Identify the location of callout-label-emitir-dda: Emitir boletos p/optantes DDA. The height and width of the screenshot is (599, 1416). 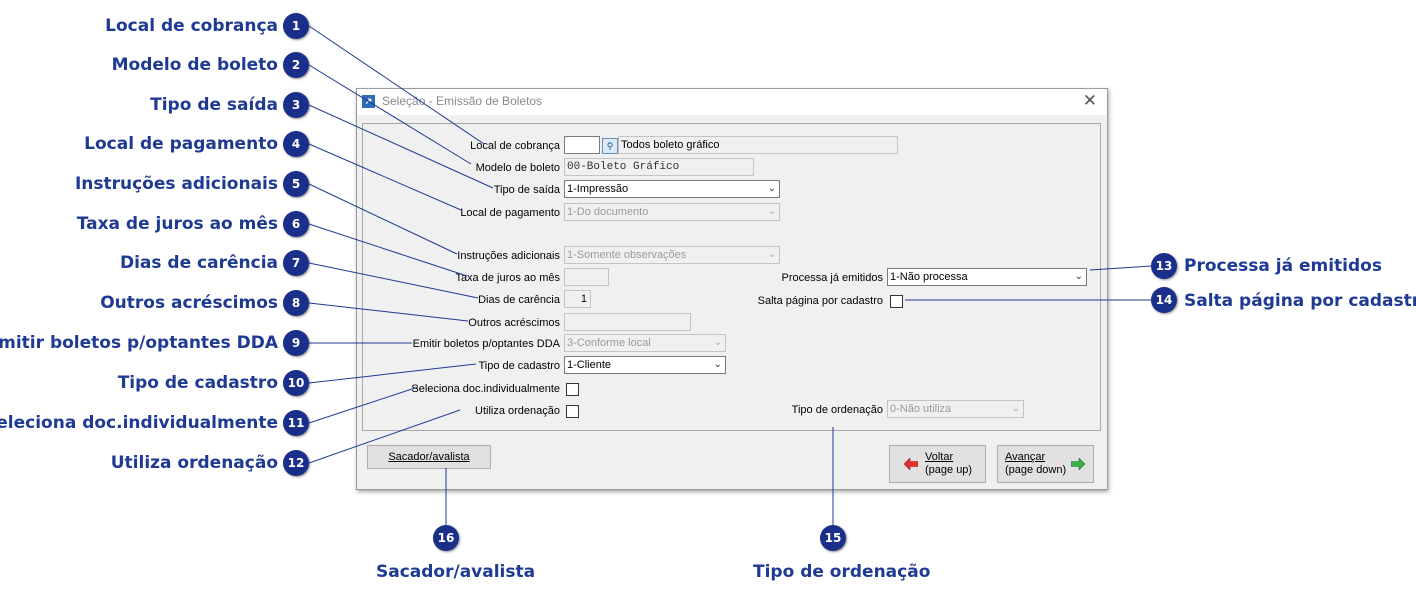
(139, 343).